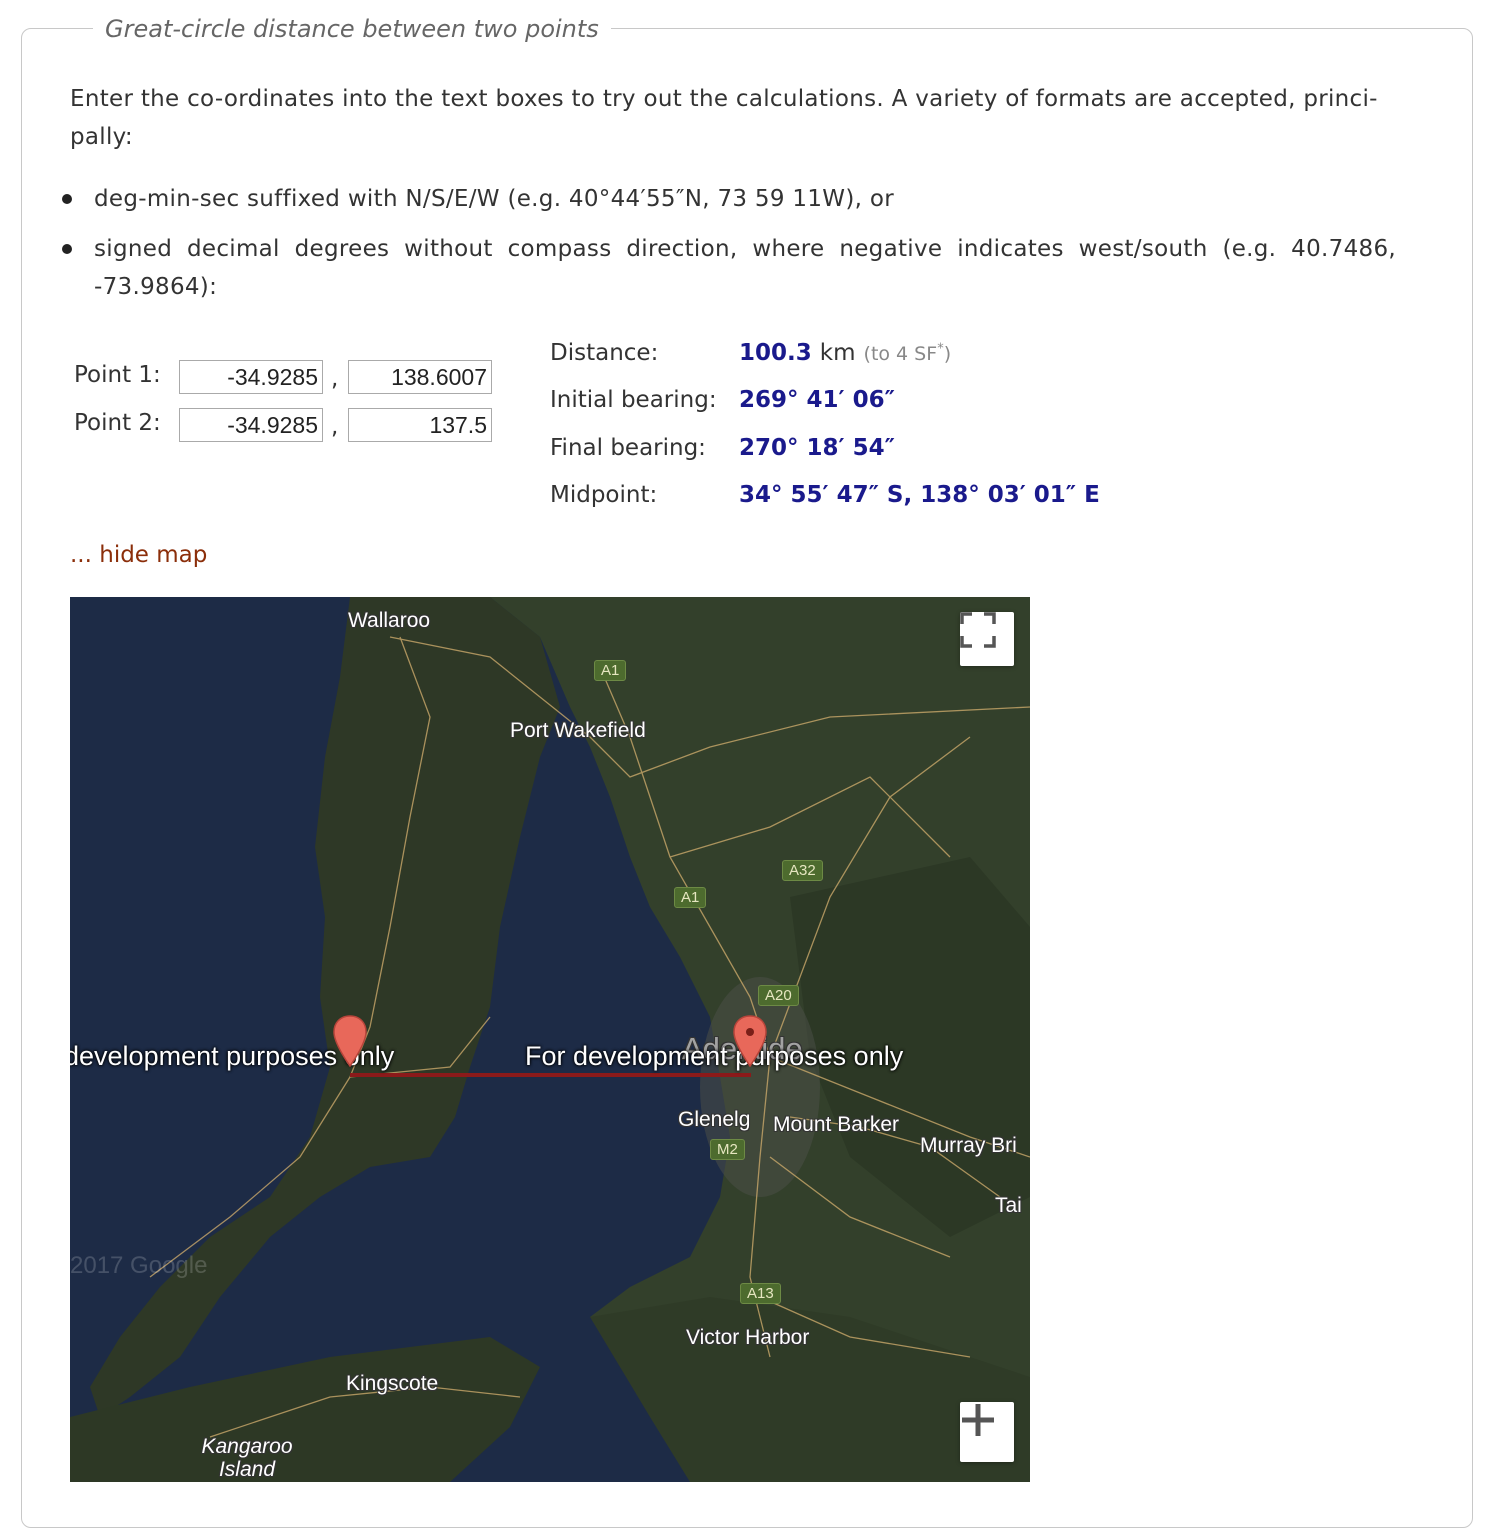  I want to click on place-mount-barker: Mount Barker, so click(836, 1124).